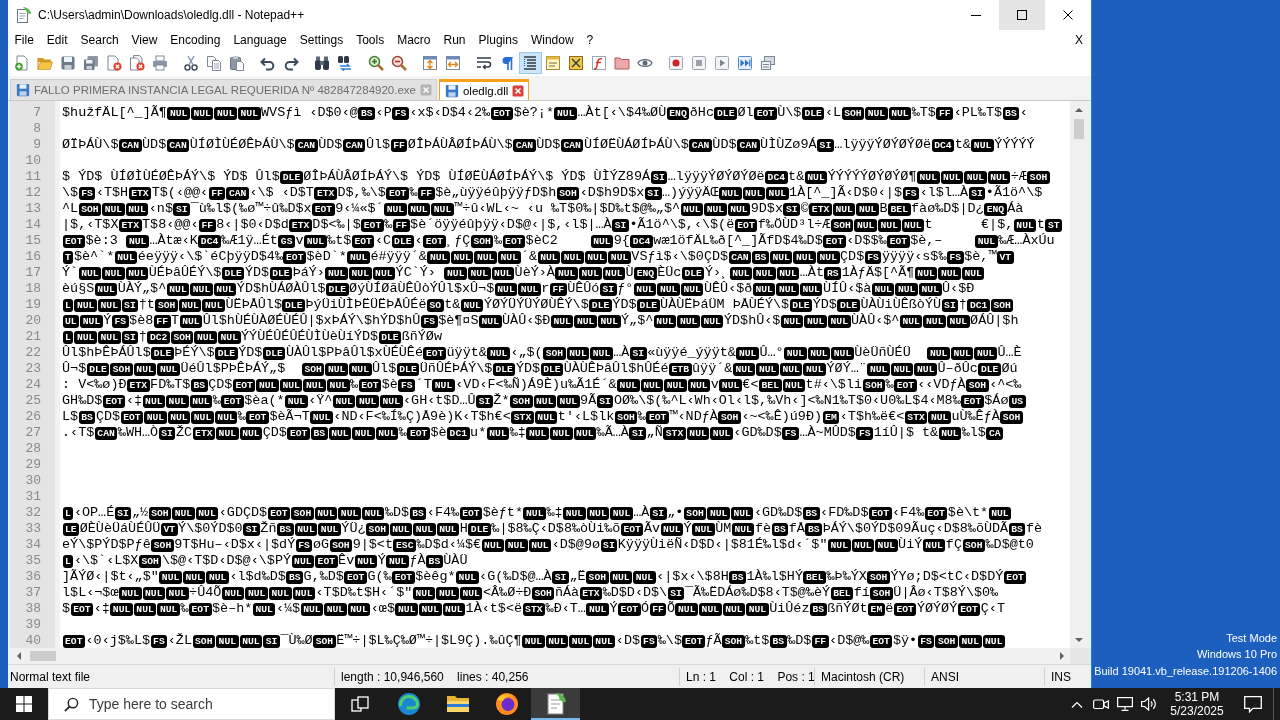 The height and width of the screenshot is (720, 1280). Describe the element at coordinates (223, 89) in the screenshot. I see `document-tab: FALLO PRIMERA INSTANCIA LEGAL REQUERIDA Nº 482847284920.exe` at that location.